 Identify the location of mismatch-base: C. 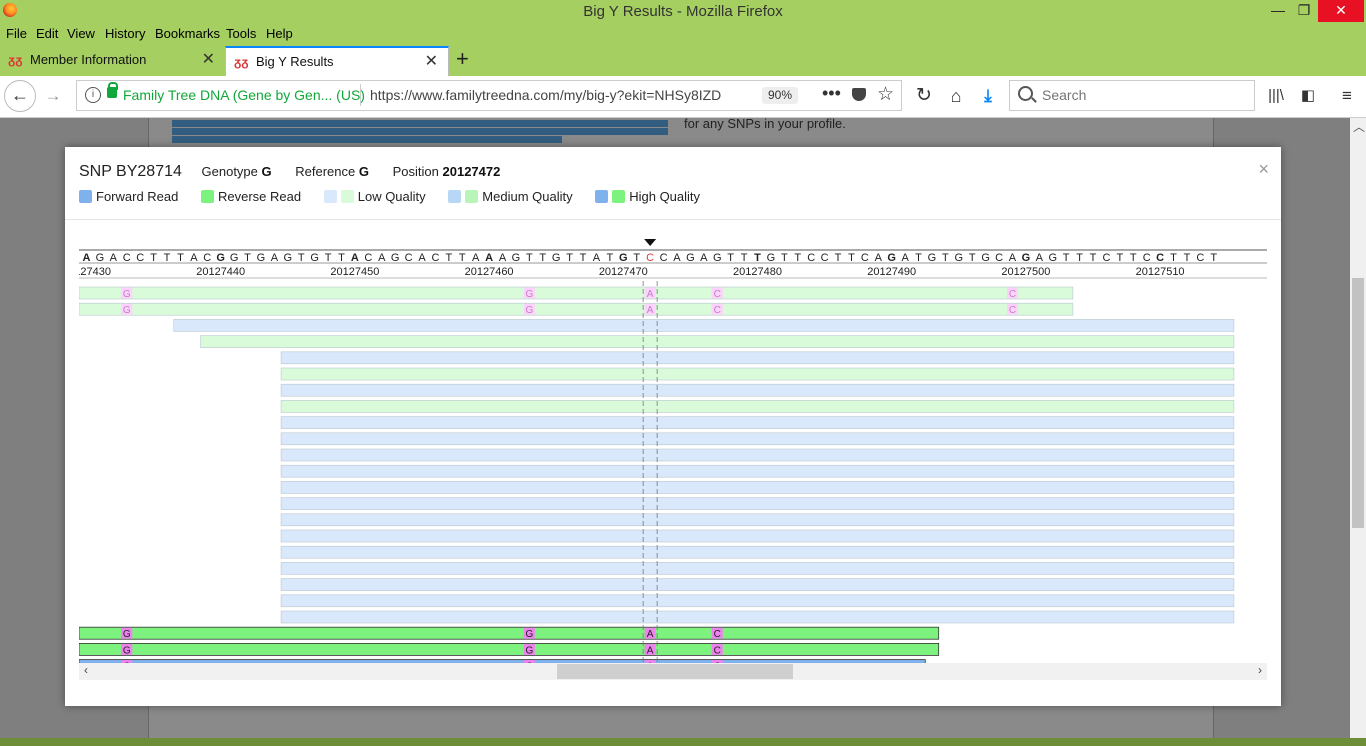
(717, 310).